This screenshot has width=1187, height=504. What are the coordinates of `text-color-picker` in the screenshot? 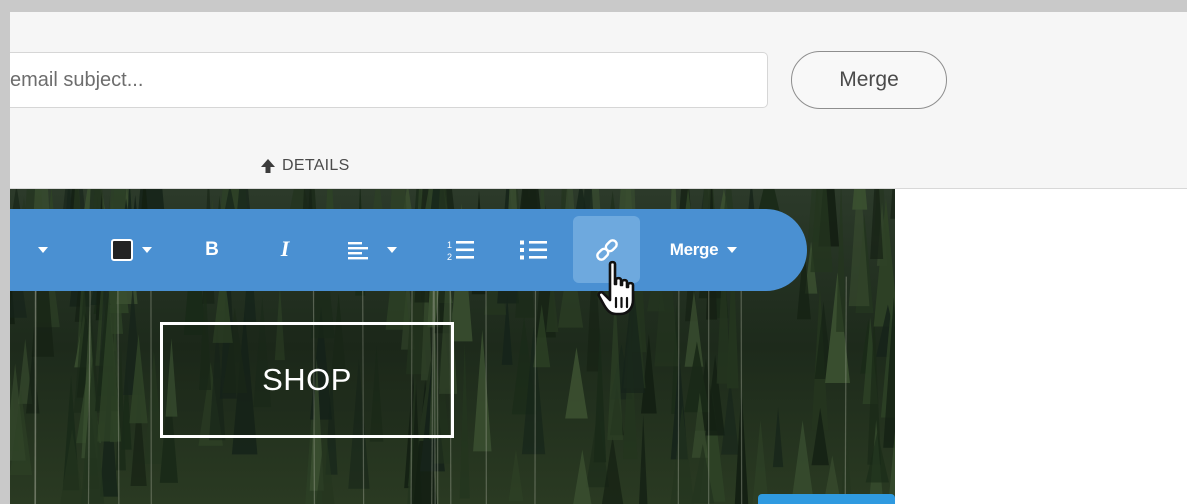 It's located at (132, 250).